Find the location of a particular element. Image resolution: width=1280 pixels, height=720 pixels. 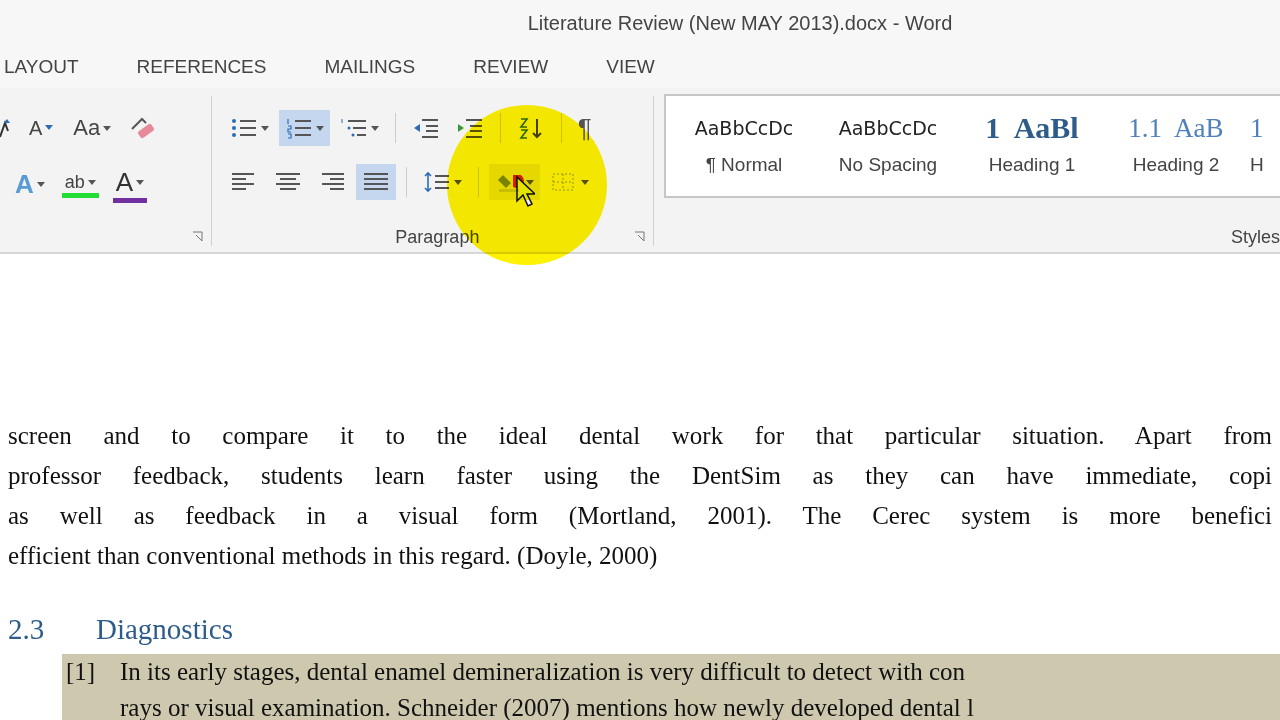

numbered-list-button is located at coordinates (304, 128).